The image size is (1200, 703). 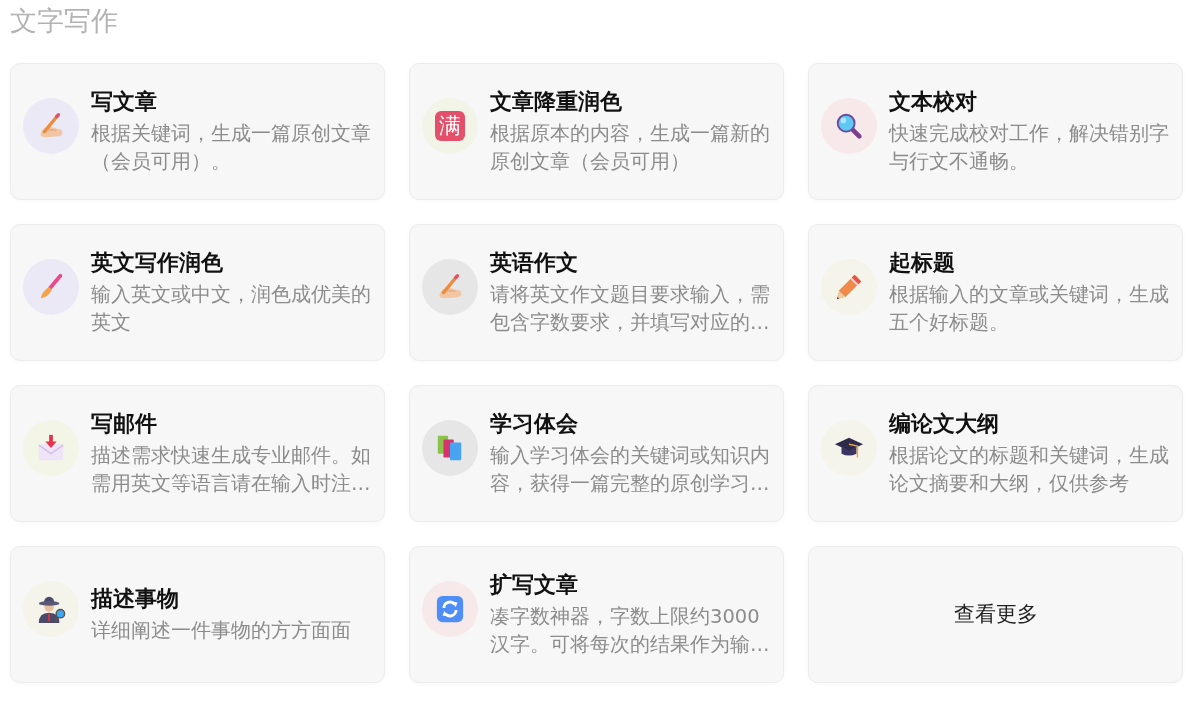 What do you see at coordinates (630, 147) in the screenshot?
I see `card-description: 根据原本的内容，生成一篇新的原创文章（会员可用）` at bounding box center [630, 147].